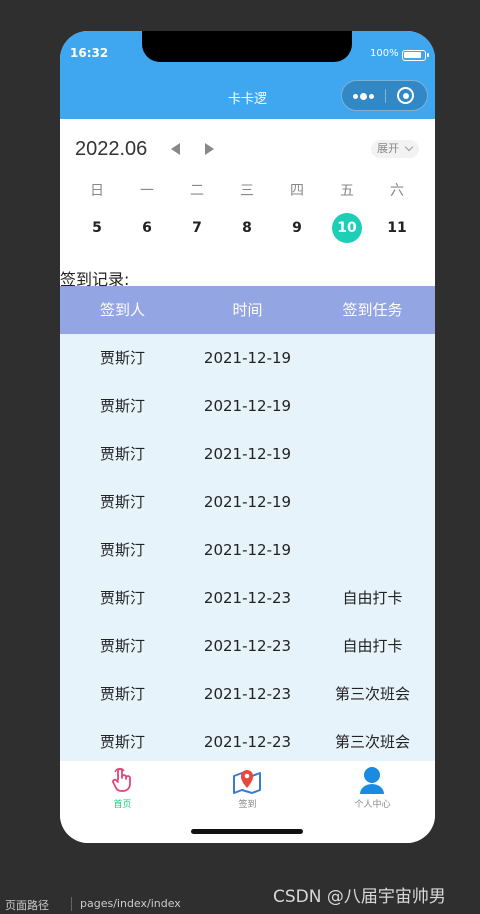 The image size is (480, 914). I want to click on header-signer: 签到人, so click(122, 310).